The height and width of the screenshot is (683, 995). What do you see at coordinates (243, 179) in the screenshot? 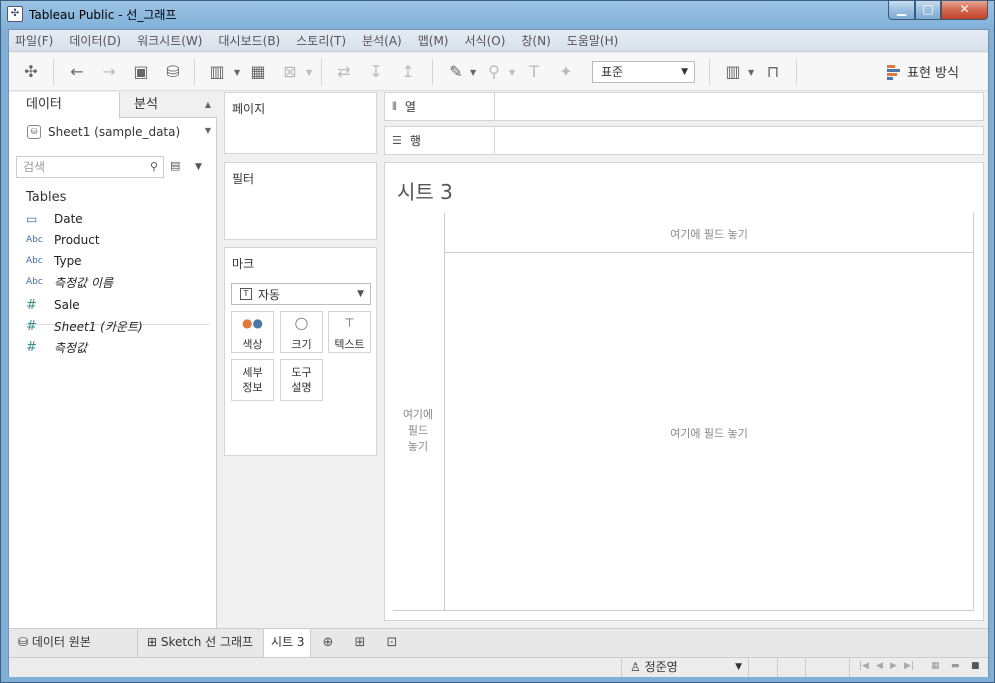
I see `filters-card-title: 필터` at bounding box center [243, 179].